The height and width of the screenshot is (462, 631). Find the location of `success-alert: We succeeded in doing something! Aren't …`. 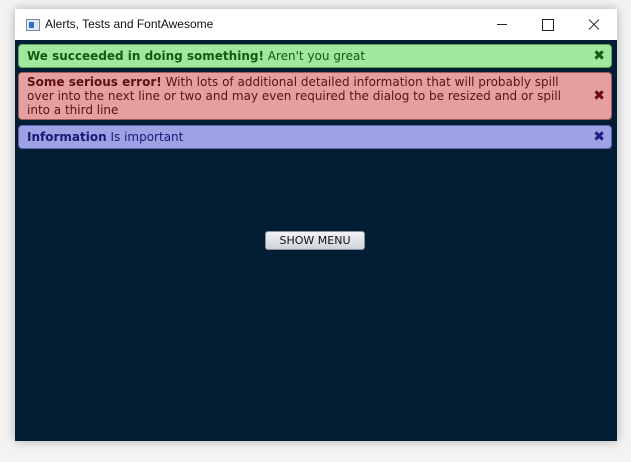

success-alert: We succeeded in doing something! Aren't … is located at coordinates (315, 56).